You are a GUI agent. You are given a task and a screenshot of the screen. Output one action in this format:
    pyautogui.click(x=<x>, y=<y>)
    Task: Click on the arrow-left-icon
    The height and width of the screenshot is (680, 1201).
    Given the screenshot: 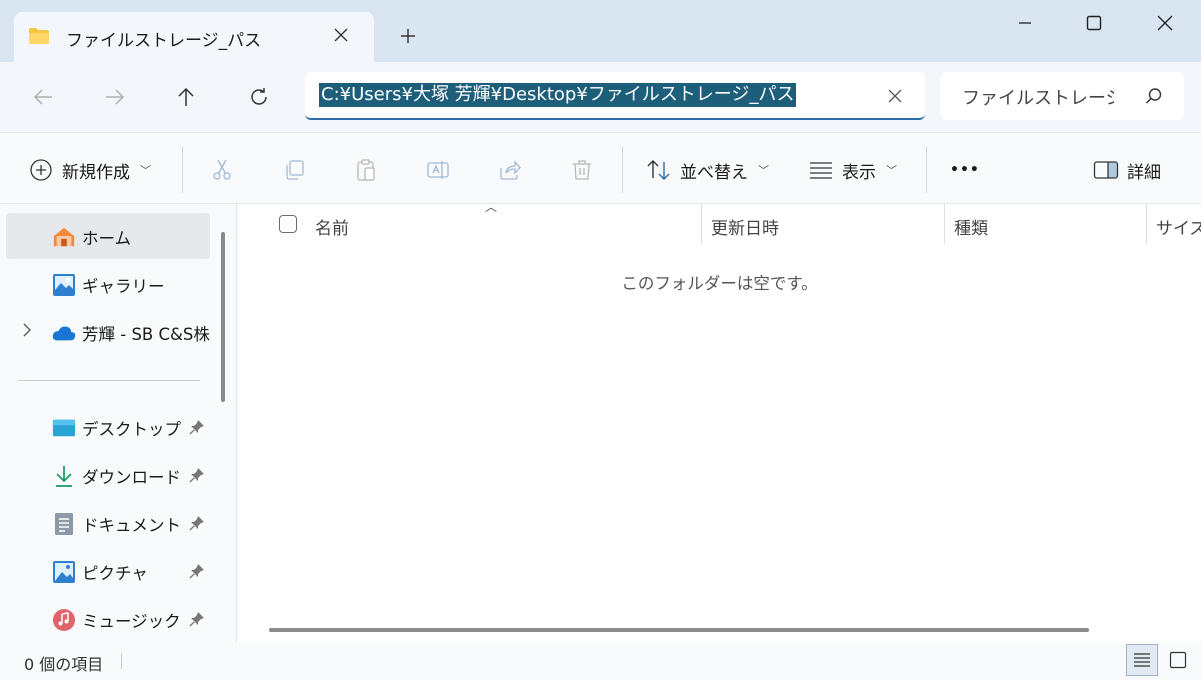 What is the action you would take?
    pyautogui.click(x=43, y=97)
    